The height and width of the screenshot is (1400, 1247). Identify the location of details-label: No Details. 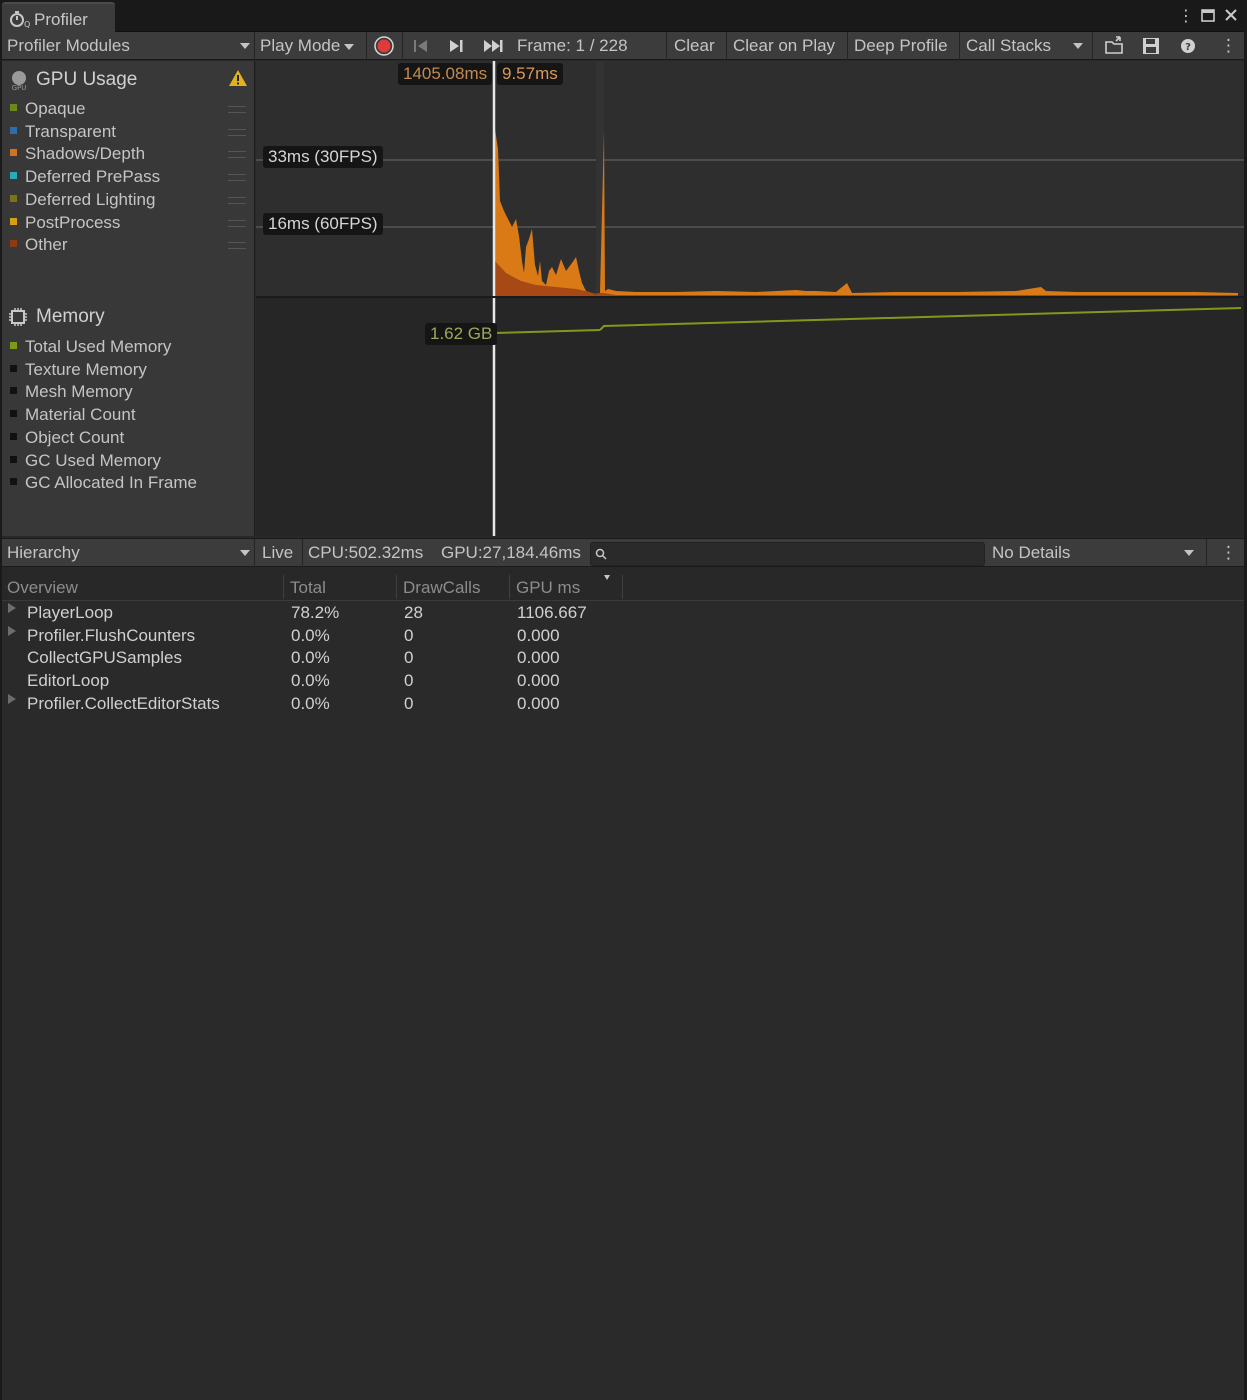
(1031, 552).